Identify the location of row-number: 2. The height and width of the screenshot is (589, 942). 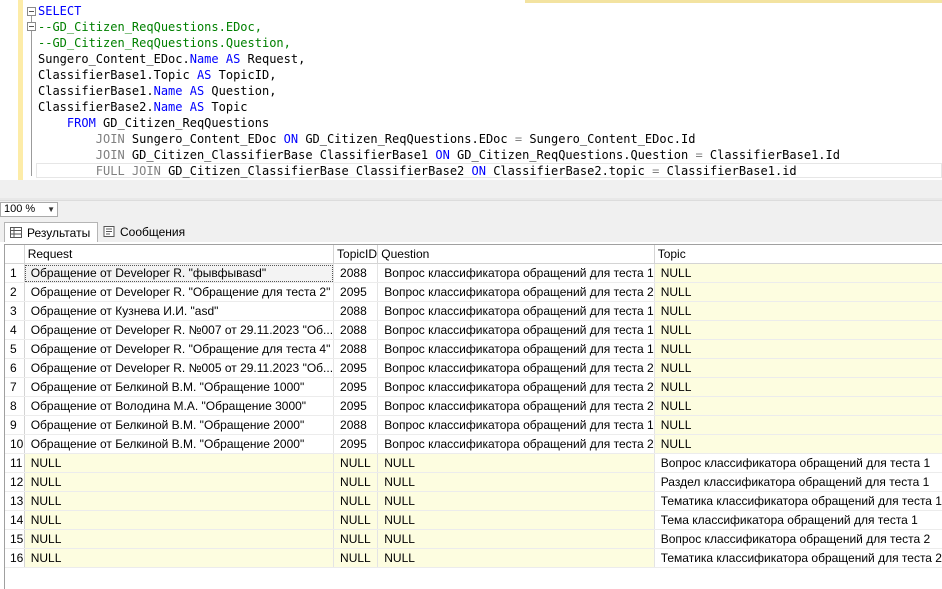
(15, 292).